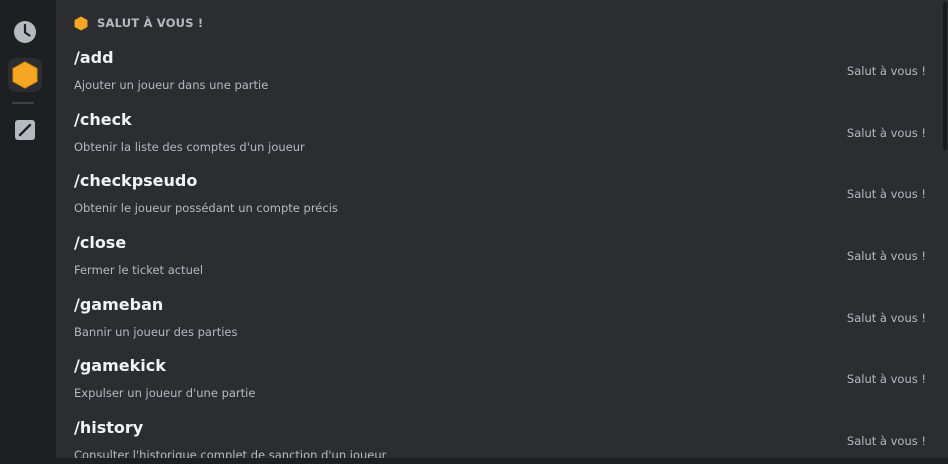 This screenshot has height=464, width=948. I want to click on section-header: SALUT À VOUS !, so click(138, 23).